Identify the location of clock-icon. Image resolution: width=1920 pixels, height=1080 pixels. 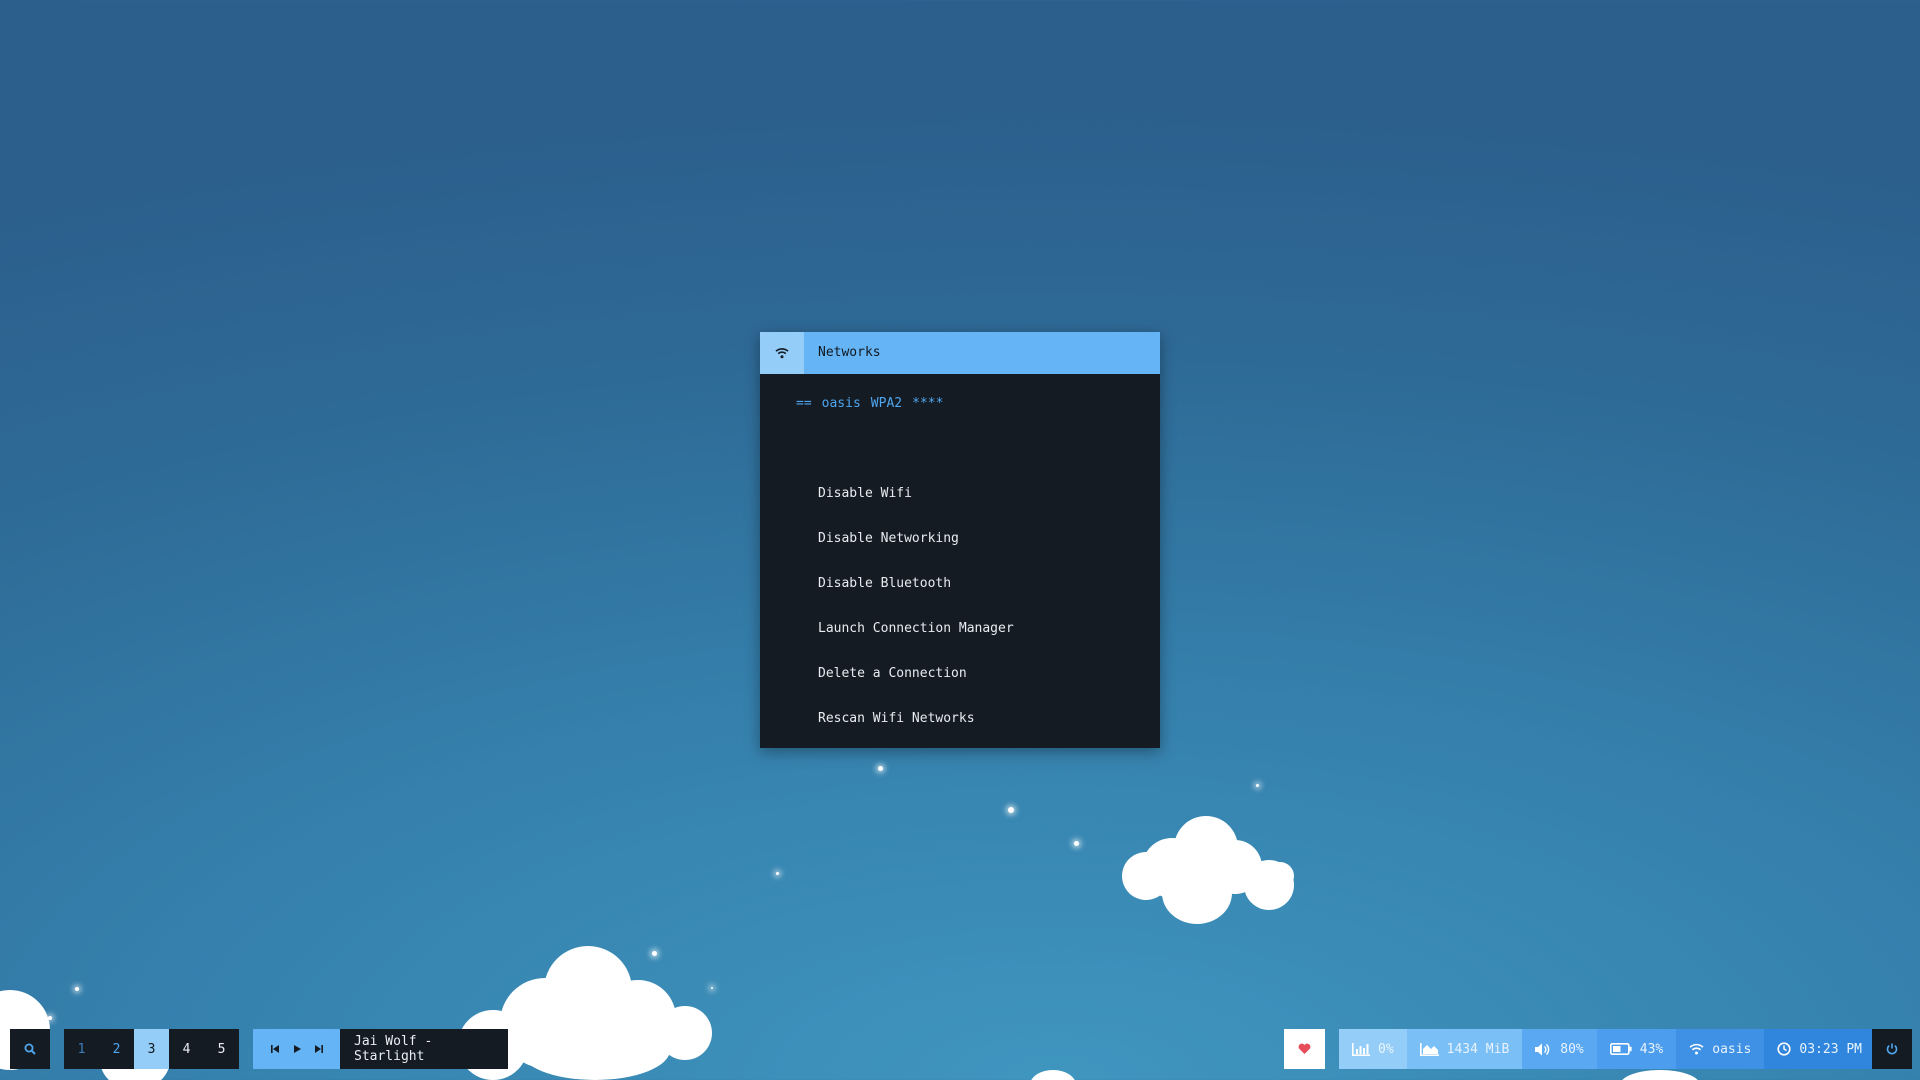
(1784, 1049).